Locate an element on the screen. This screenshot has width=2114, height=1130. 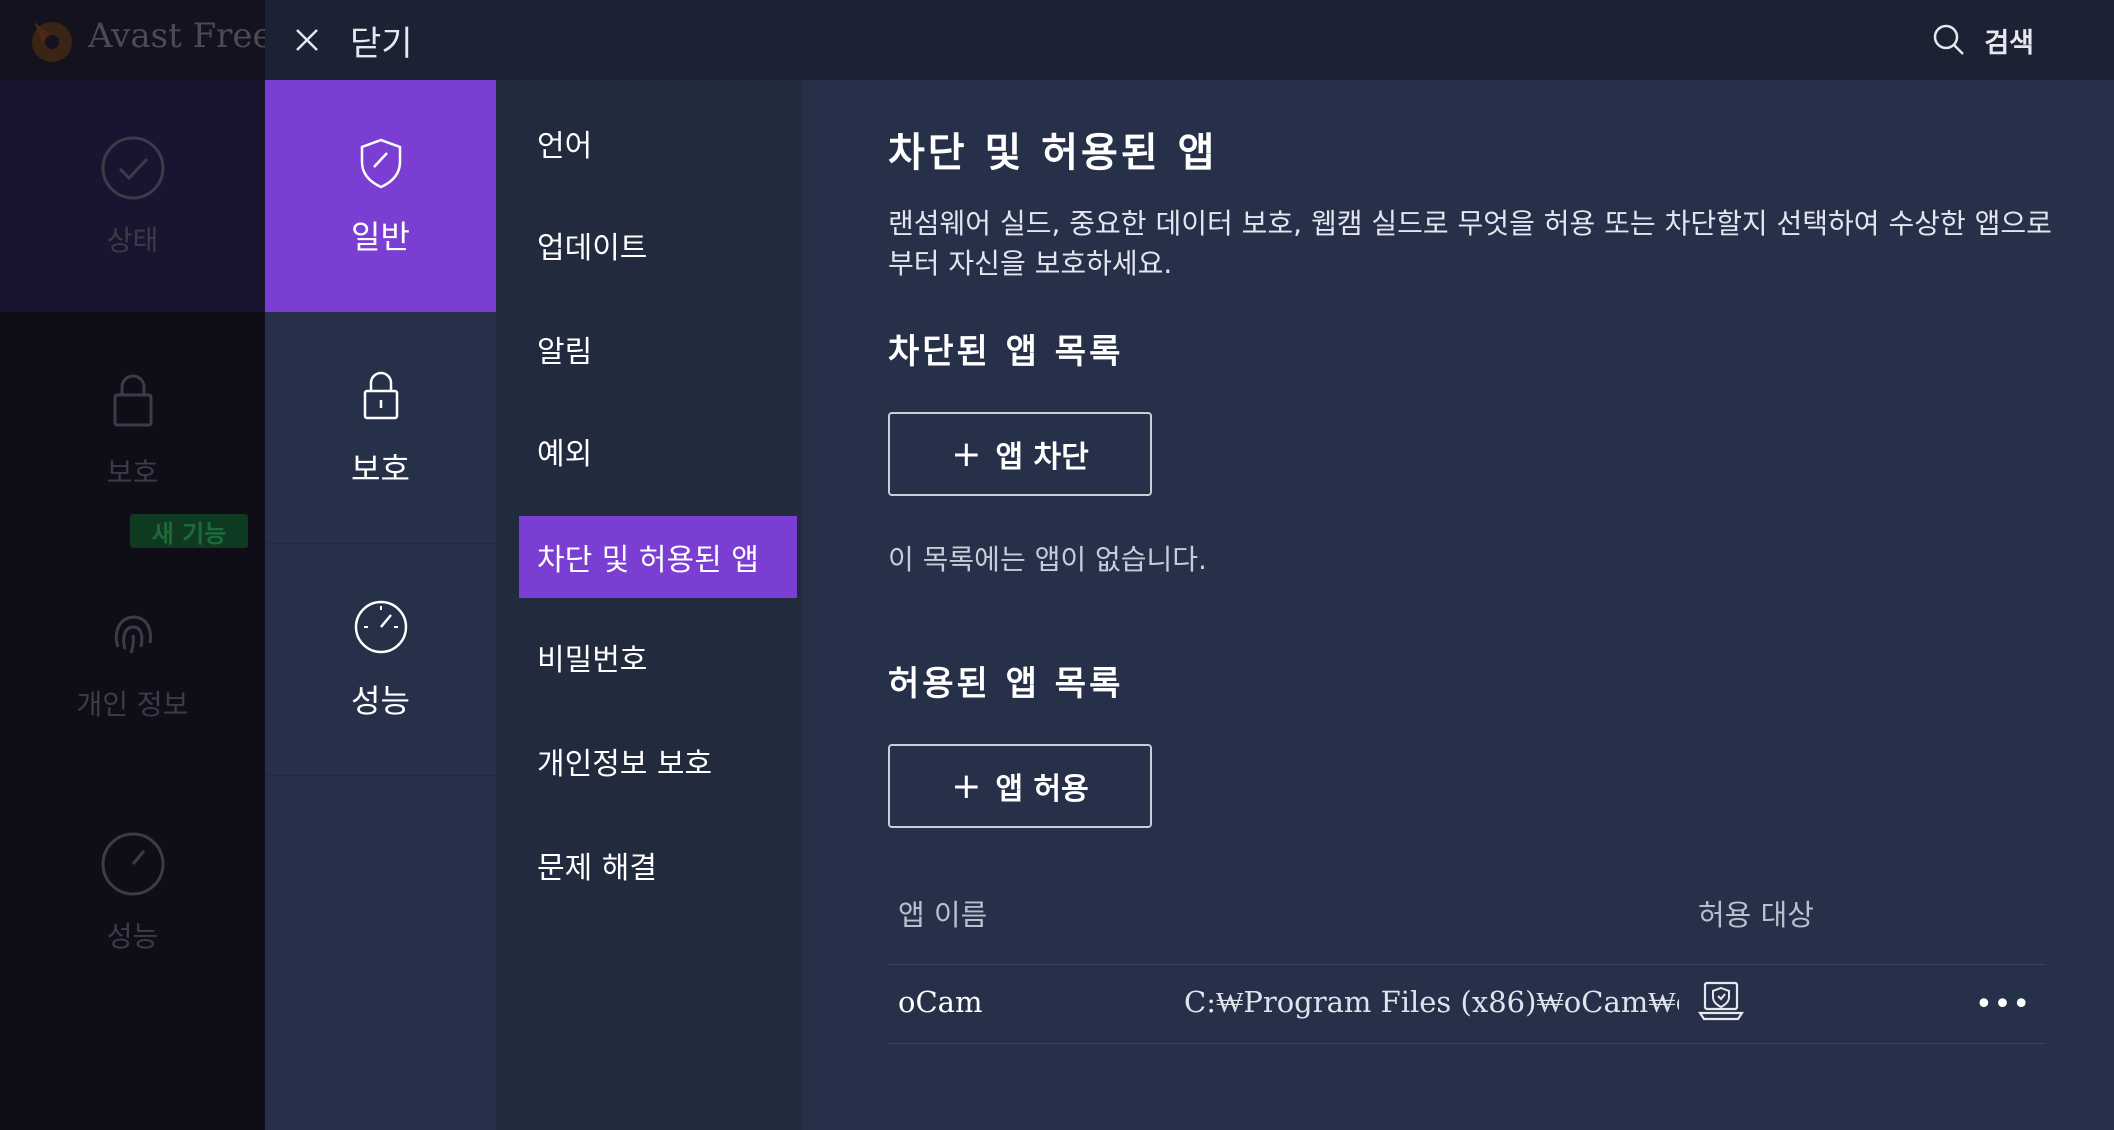
search-label: 검색 is located at coordinates (2009, 43).